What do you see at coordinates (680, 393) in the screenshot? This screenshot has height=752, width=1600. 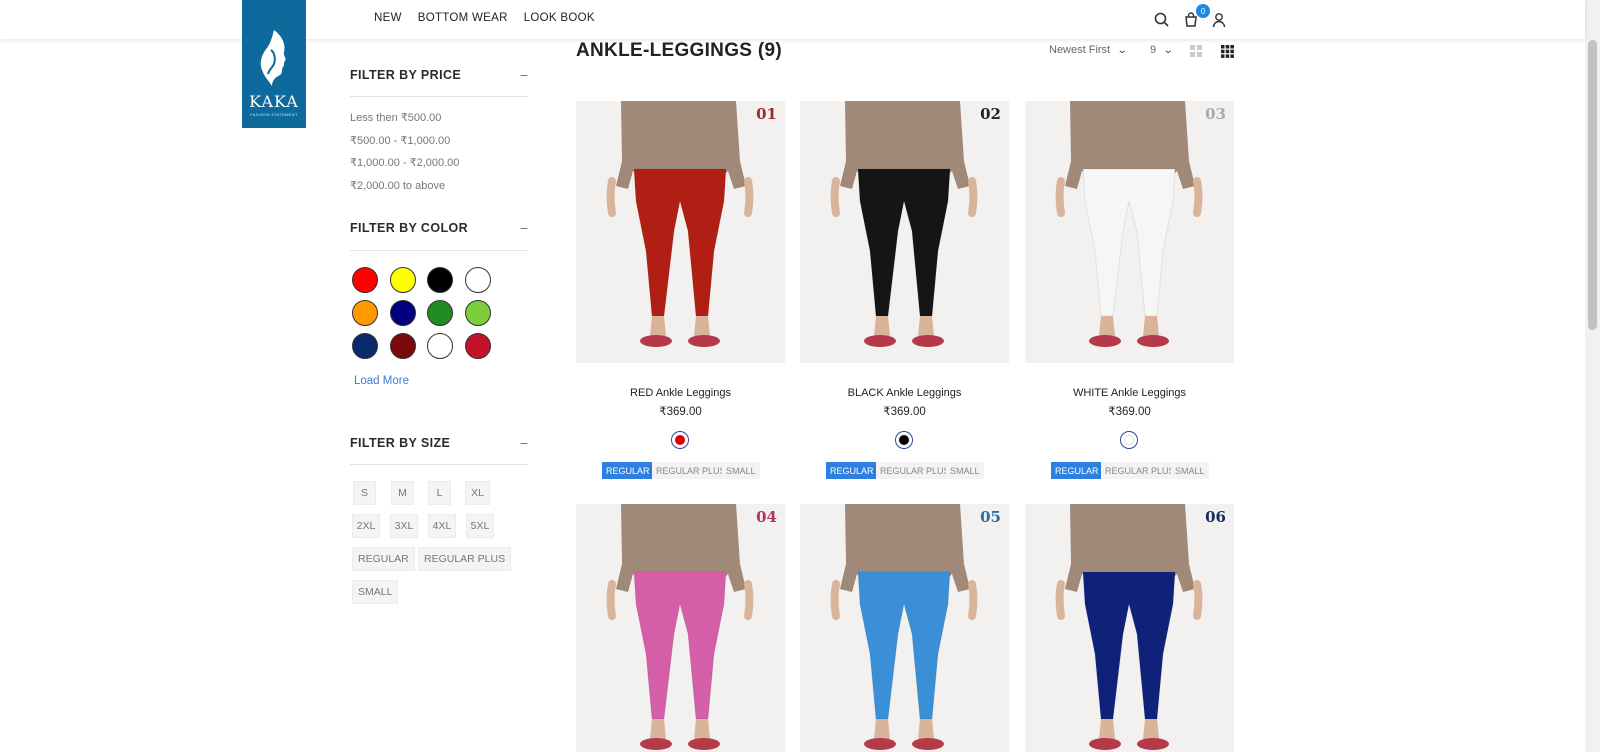 I see `product-name: RED Ankle Leggings` at bounding box center [680, 393].